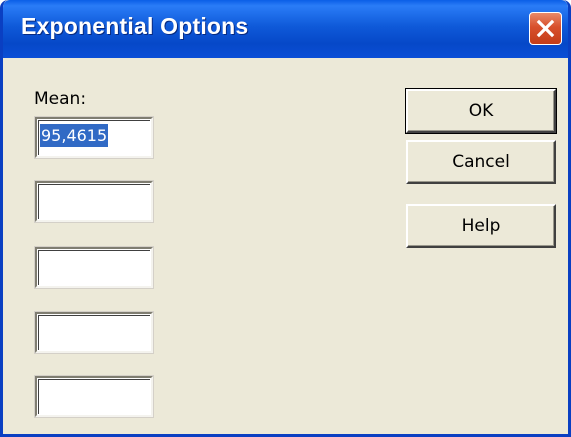 This screenshot has width=571, height=437. I want to click on ok-button: OK, so click(481, 111).